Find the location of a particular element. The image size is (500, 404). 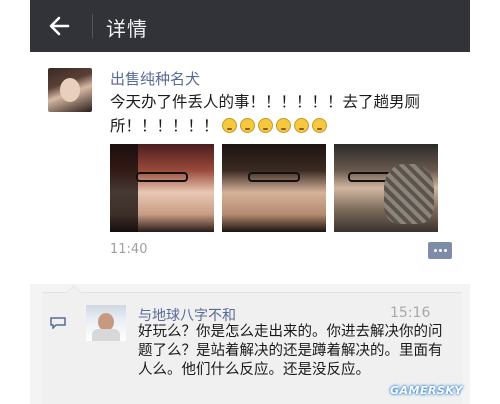

gamersky-watermark: GAMERSKY is located at coordinates (426, 390).